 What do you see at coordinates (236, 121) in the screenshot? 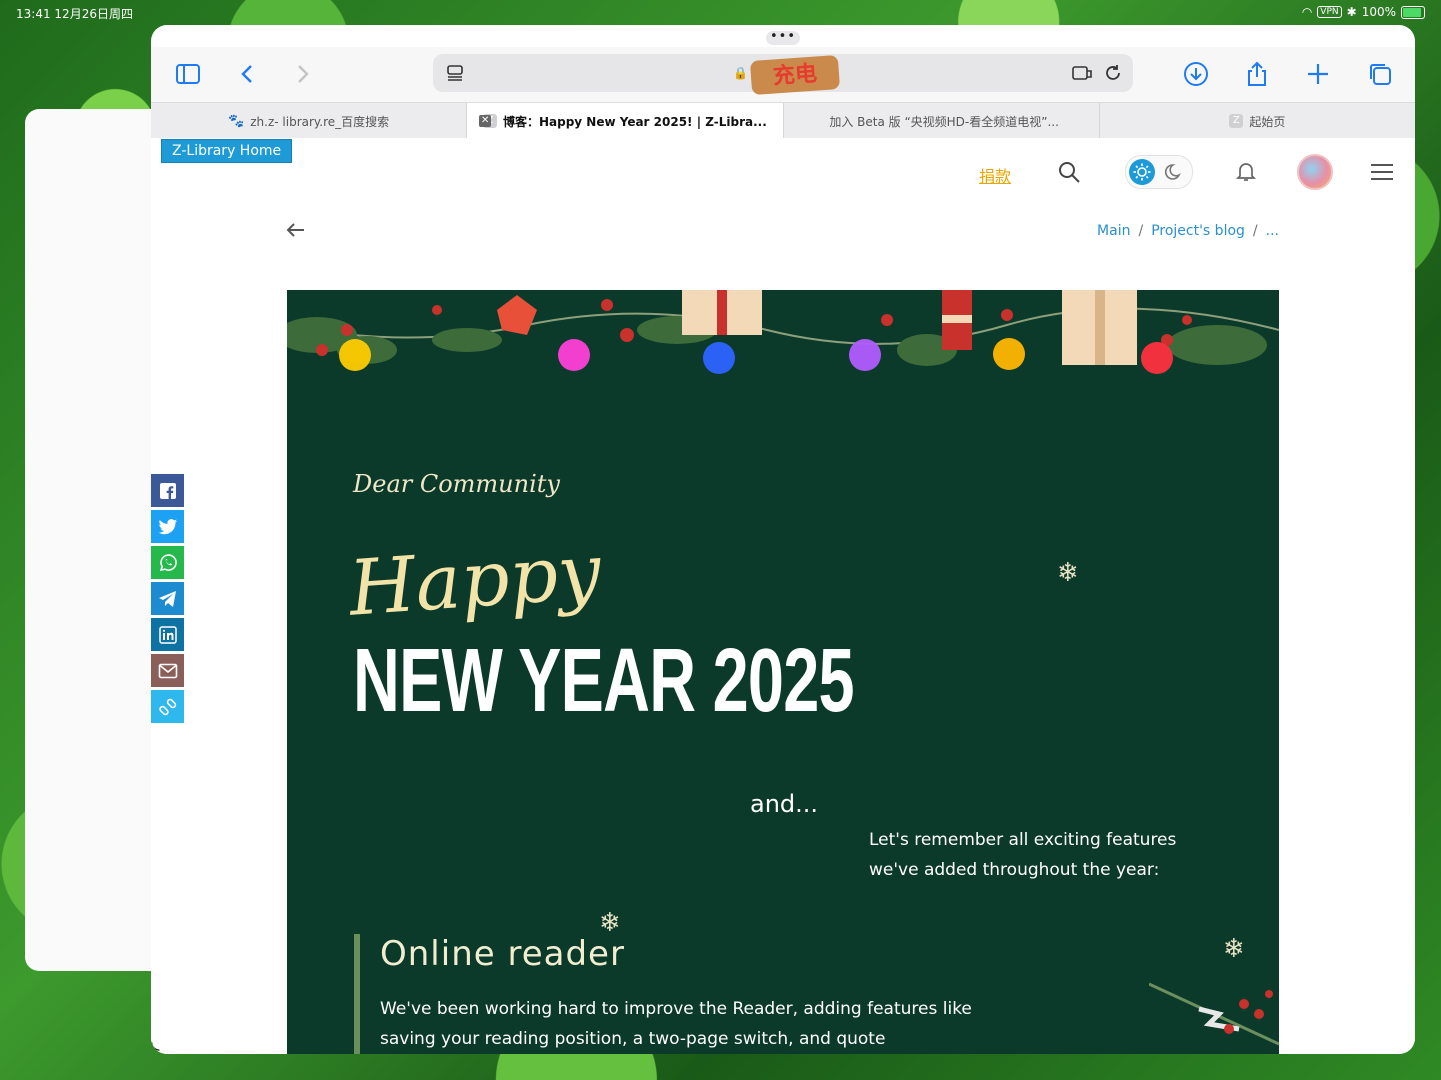
I see `baidu-paw-icon: 🐾` at bounding box center [236, 121].